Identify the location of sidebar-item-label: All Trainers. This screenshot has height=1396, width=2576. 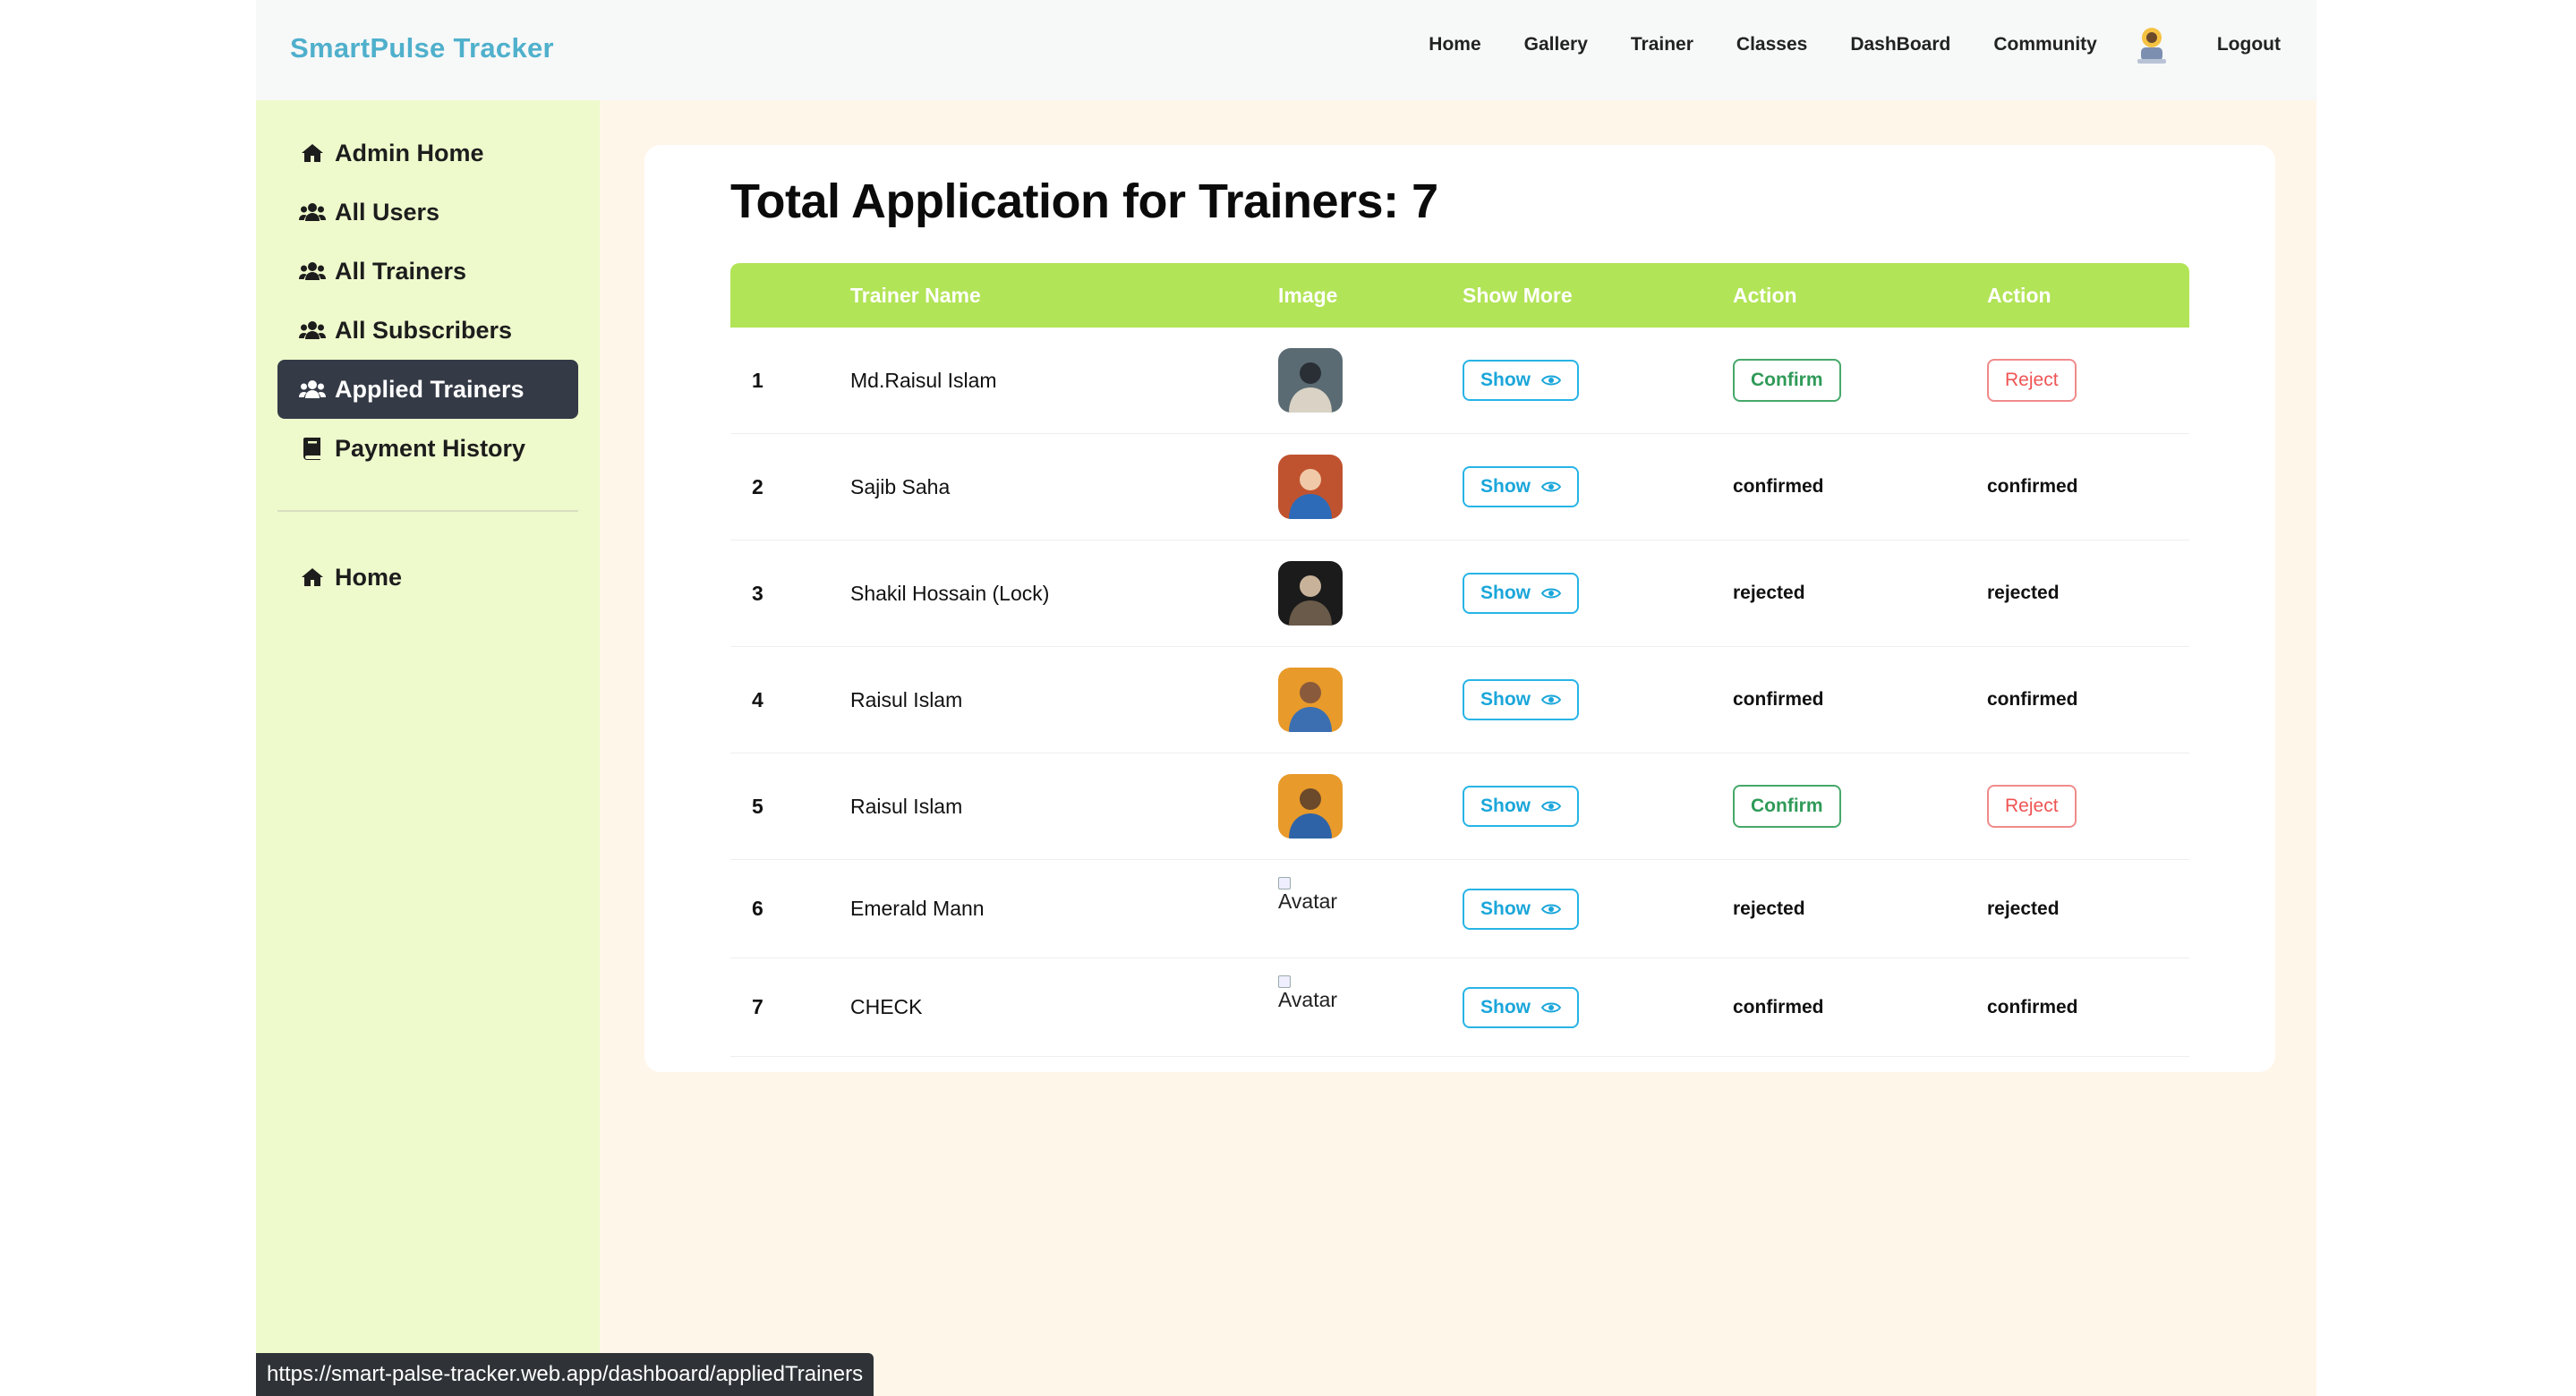
(401, 271).